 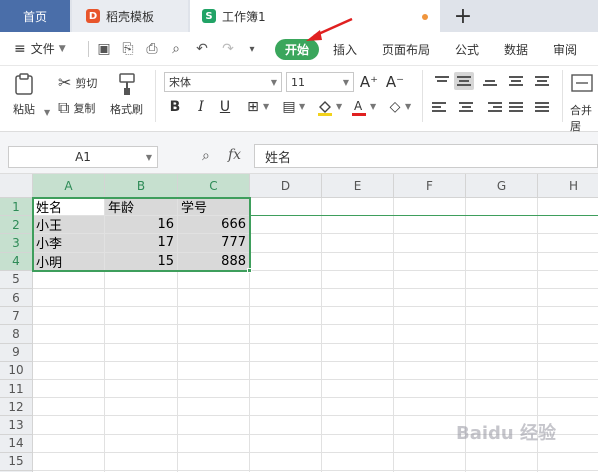 What do you see at coordinates (141, 352) in the screenshot?
I see `cell-b9` at bounding box center [141, 352].